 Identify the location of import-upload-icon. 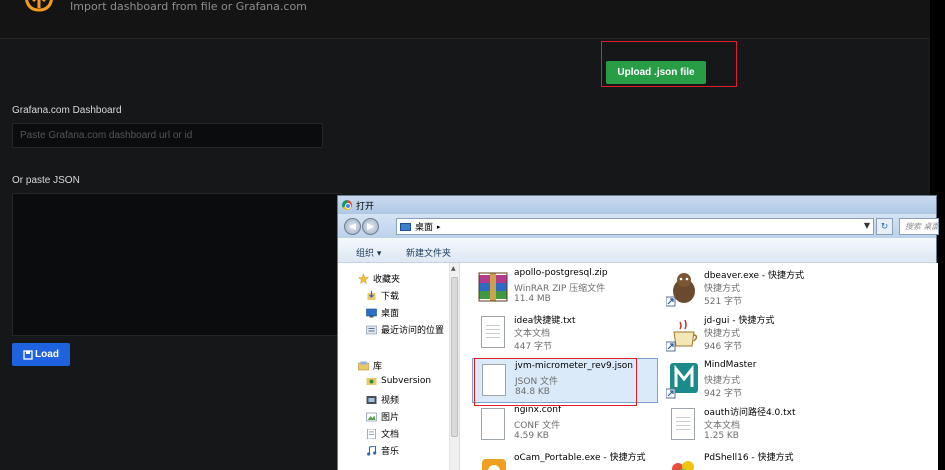
(39, 6).